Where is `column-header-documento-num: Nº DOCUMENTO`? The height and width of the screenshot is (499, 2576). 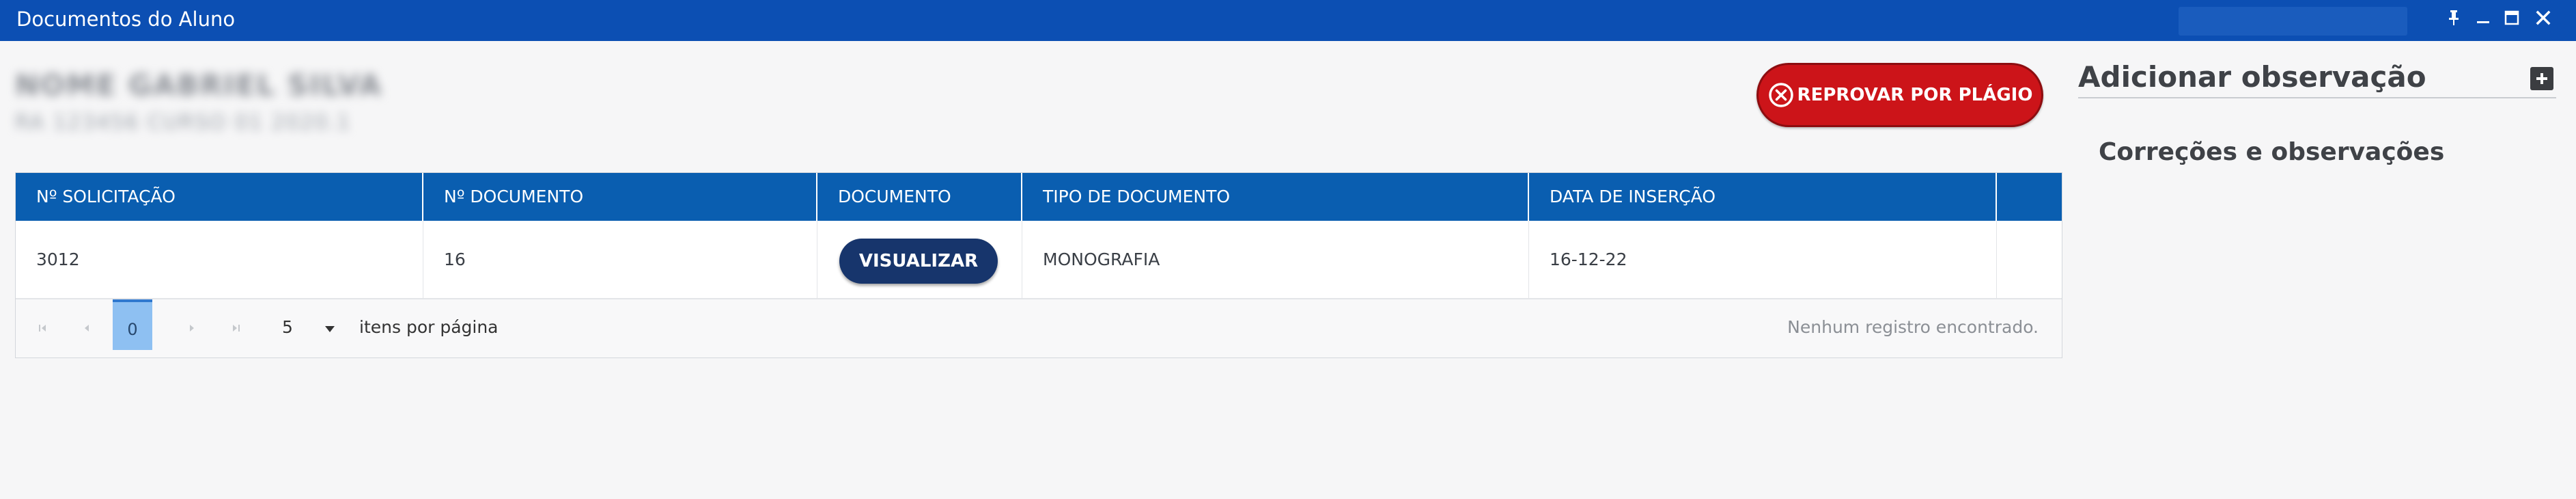 column-header-documento-num: Nº DOCUMENTO is located at coordinates (620, 197).